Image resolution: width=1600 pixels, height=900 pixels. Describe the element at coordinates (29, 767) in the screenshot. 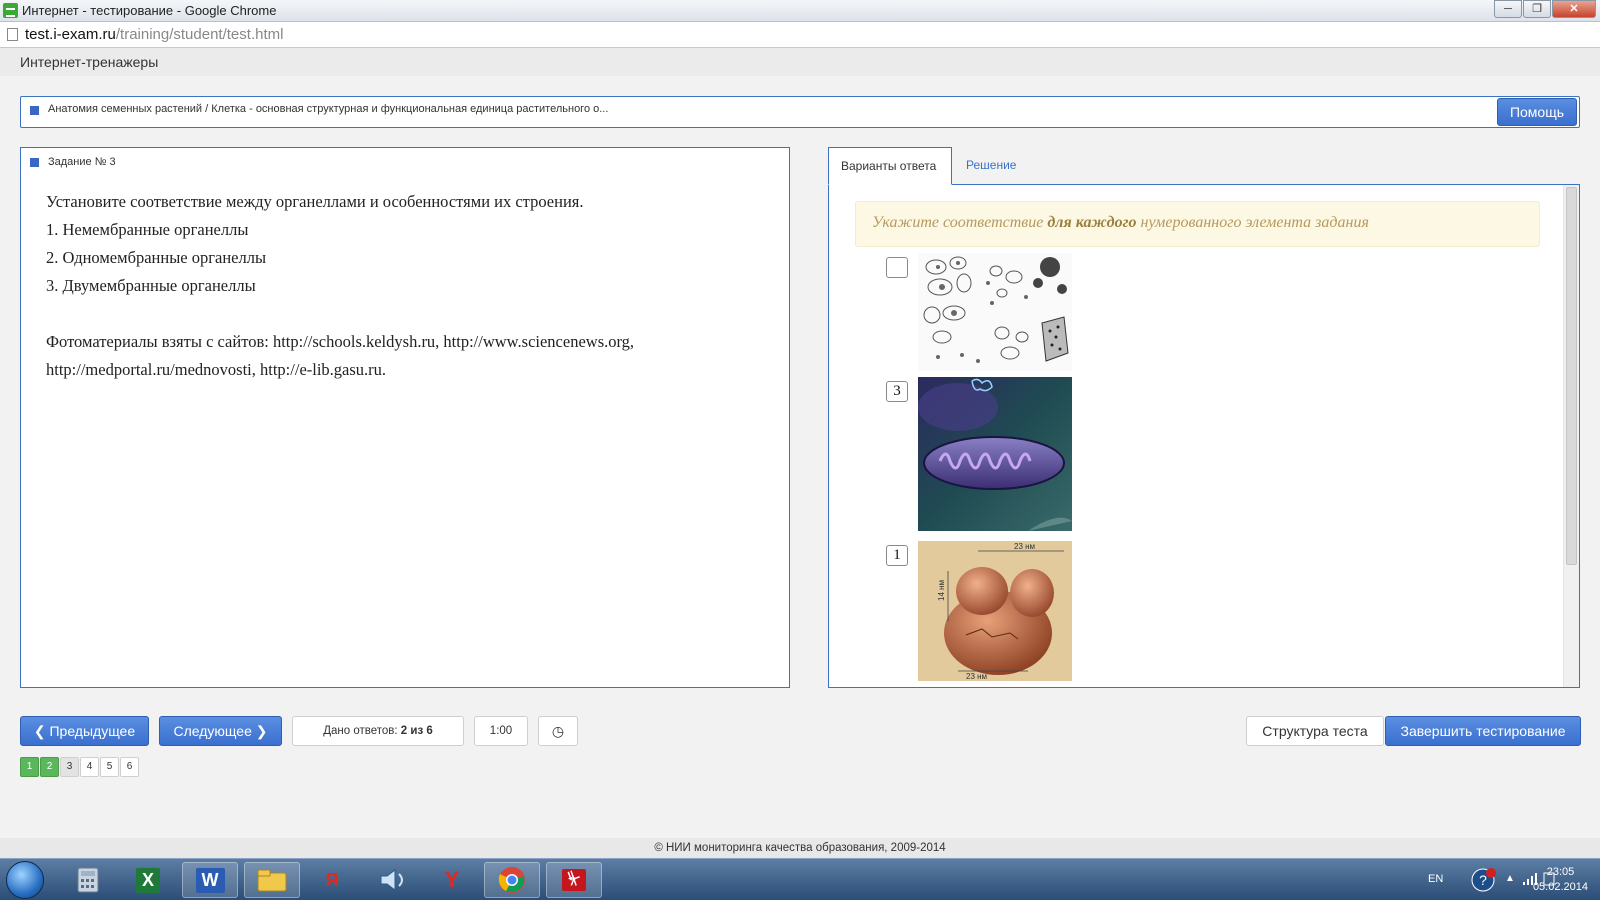

I see `page-1: 1` at that location.